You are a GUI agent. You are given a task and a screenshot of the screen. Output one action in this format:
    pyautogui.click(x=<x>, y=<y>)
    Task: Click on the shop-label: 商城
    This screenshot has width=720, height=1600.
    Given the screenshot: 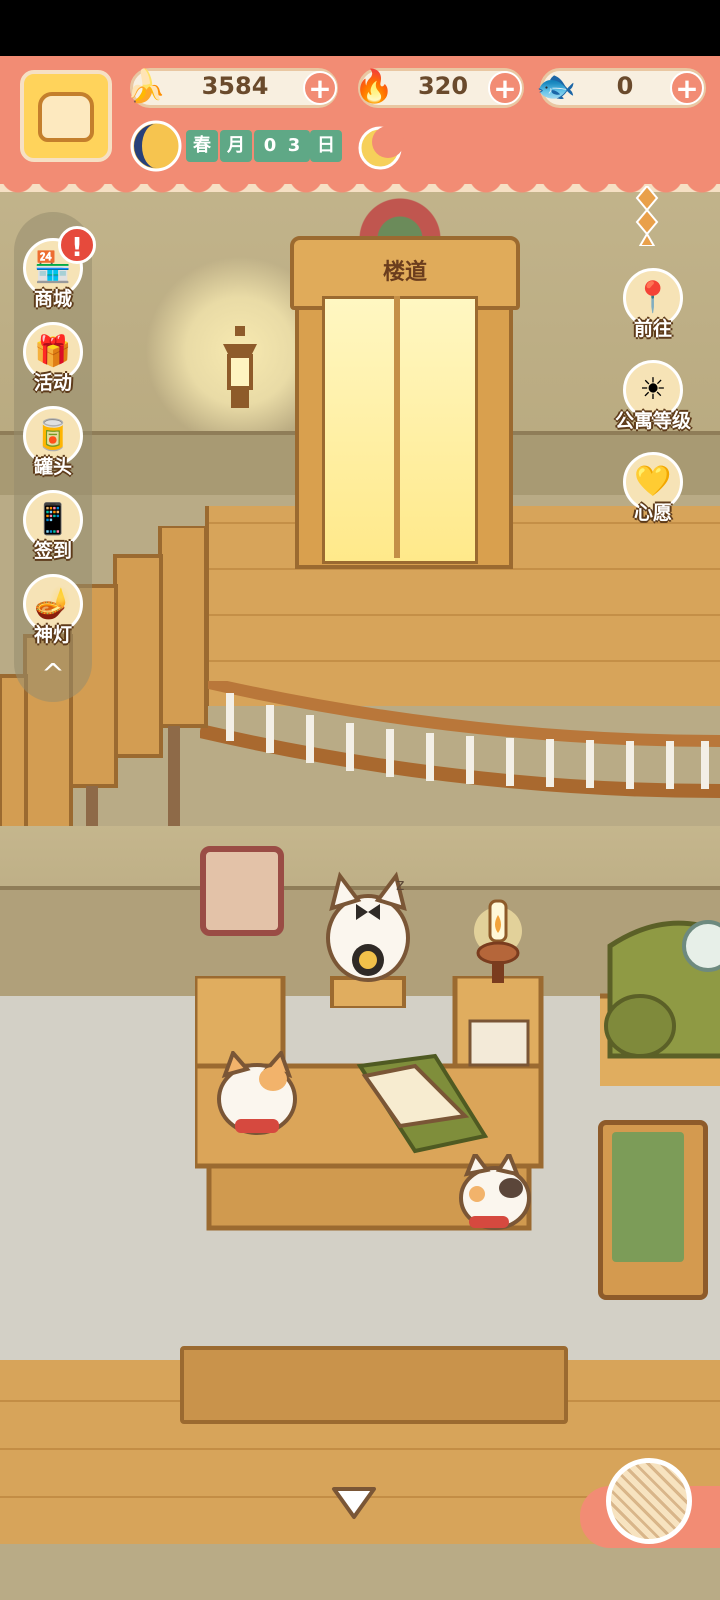 What is the action you would take?
    pyautogui.click(x=52, y=299)
    